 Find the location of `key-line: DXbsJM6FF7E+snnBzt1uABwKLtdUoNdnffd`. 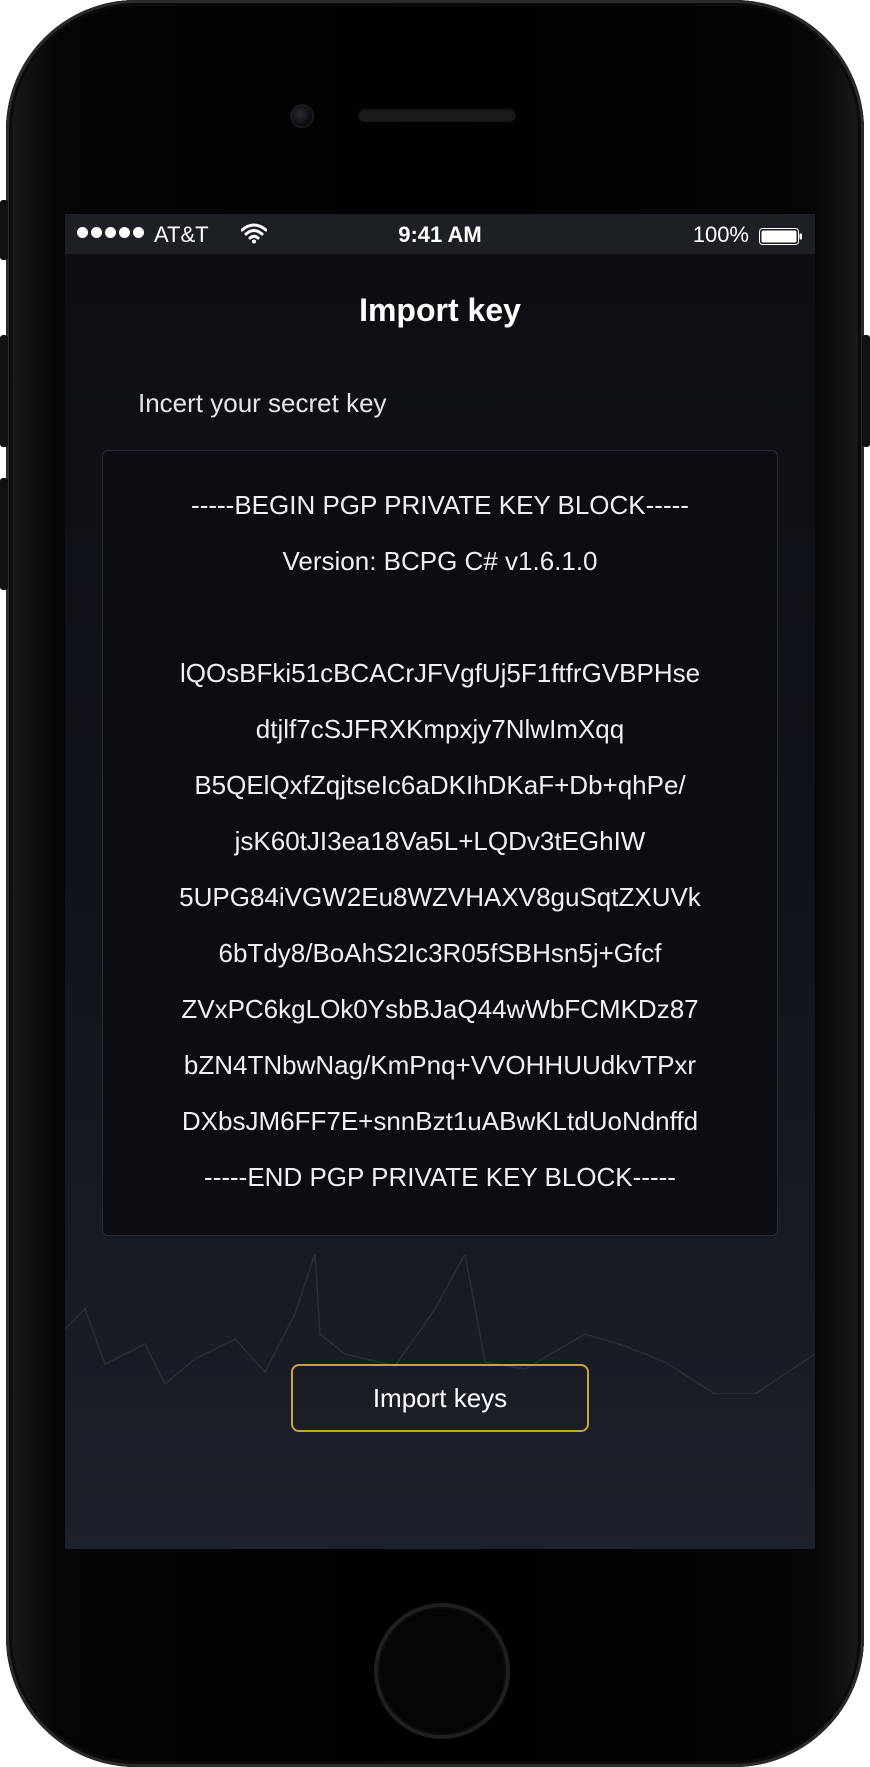

key-line: DXbsJM6FF7E+snnBzt1uABwKLtdUoNdnffd is located at coordinates (440, 1121).